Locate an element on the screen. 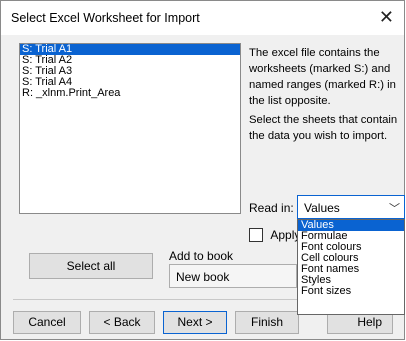 The image size is (406, 341). add-to-book-value: New book is located at coordinates (203, 277).